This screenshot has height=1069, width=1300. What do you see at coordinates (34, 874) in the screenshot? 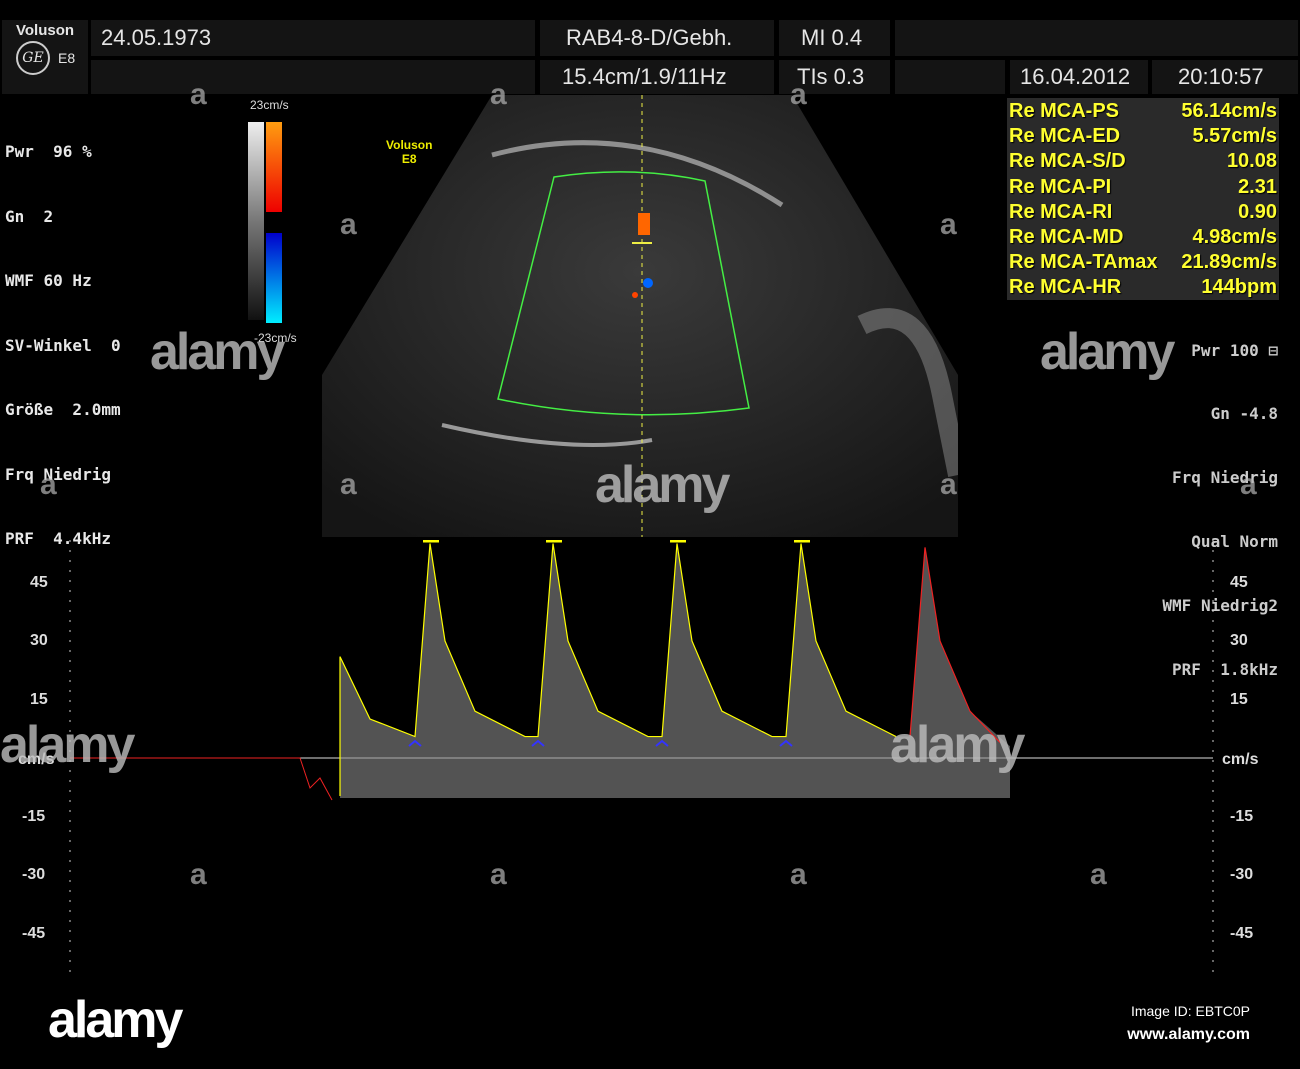
I see `axis-tick-left: -30` at bounding box center [34, 874].